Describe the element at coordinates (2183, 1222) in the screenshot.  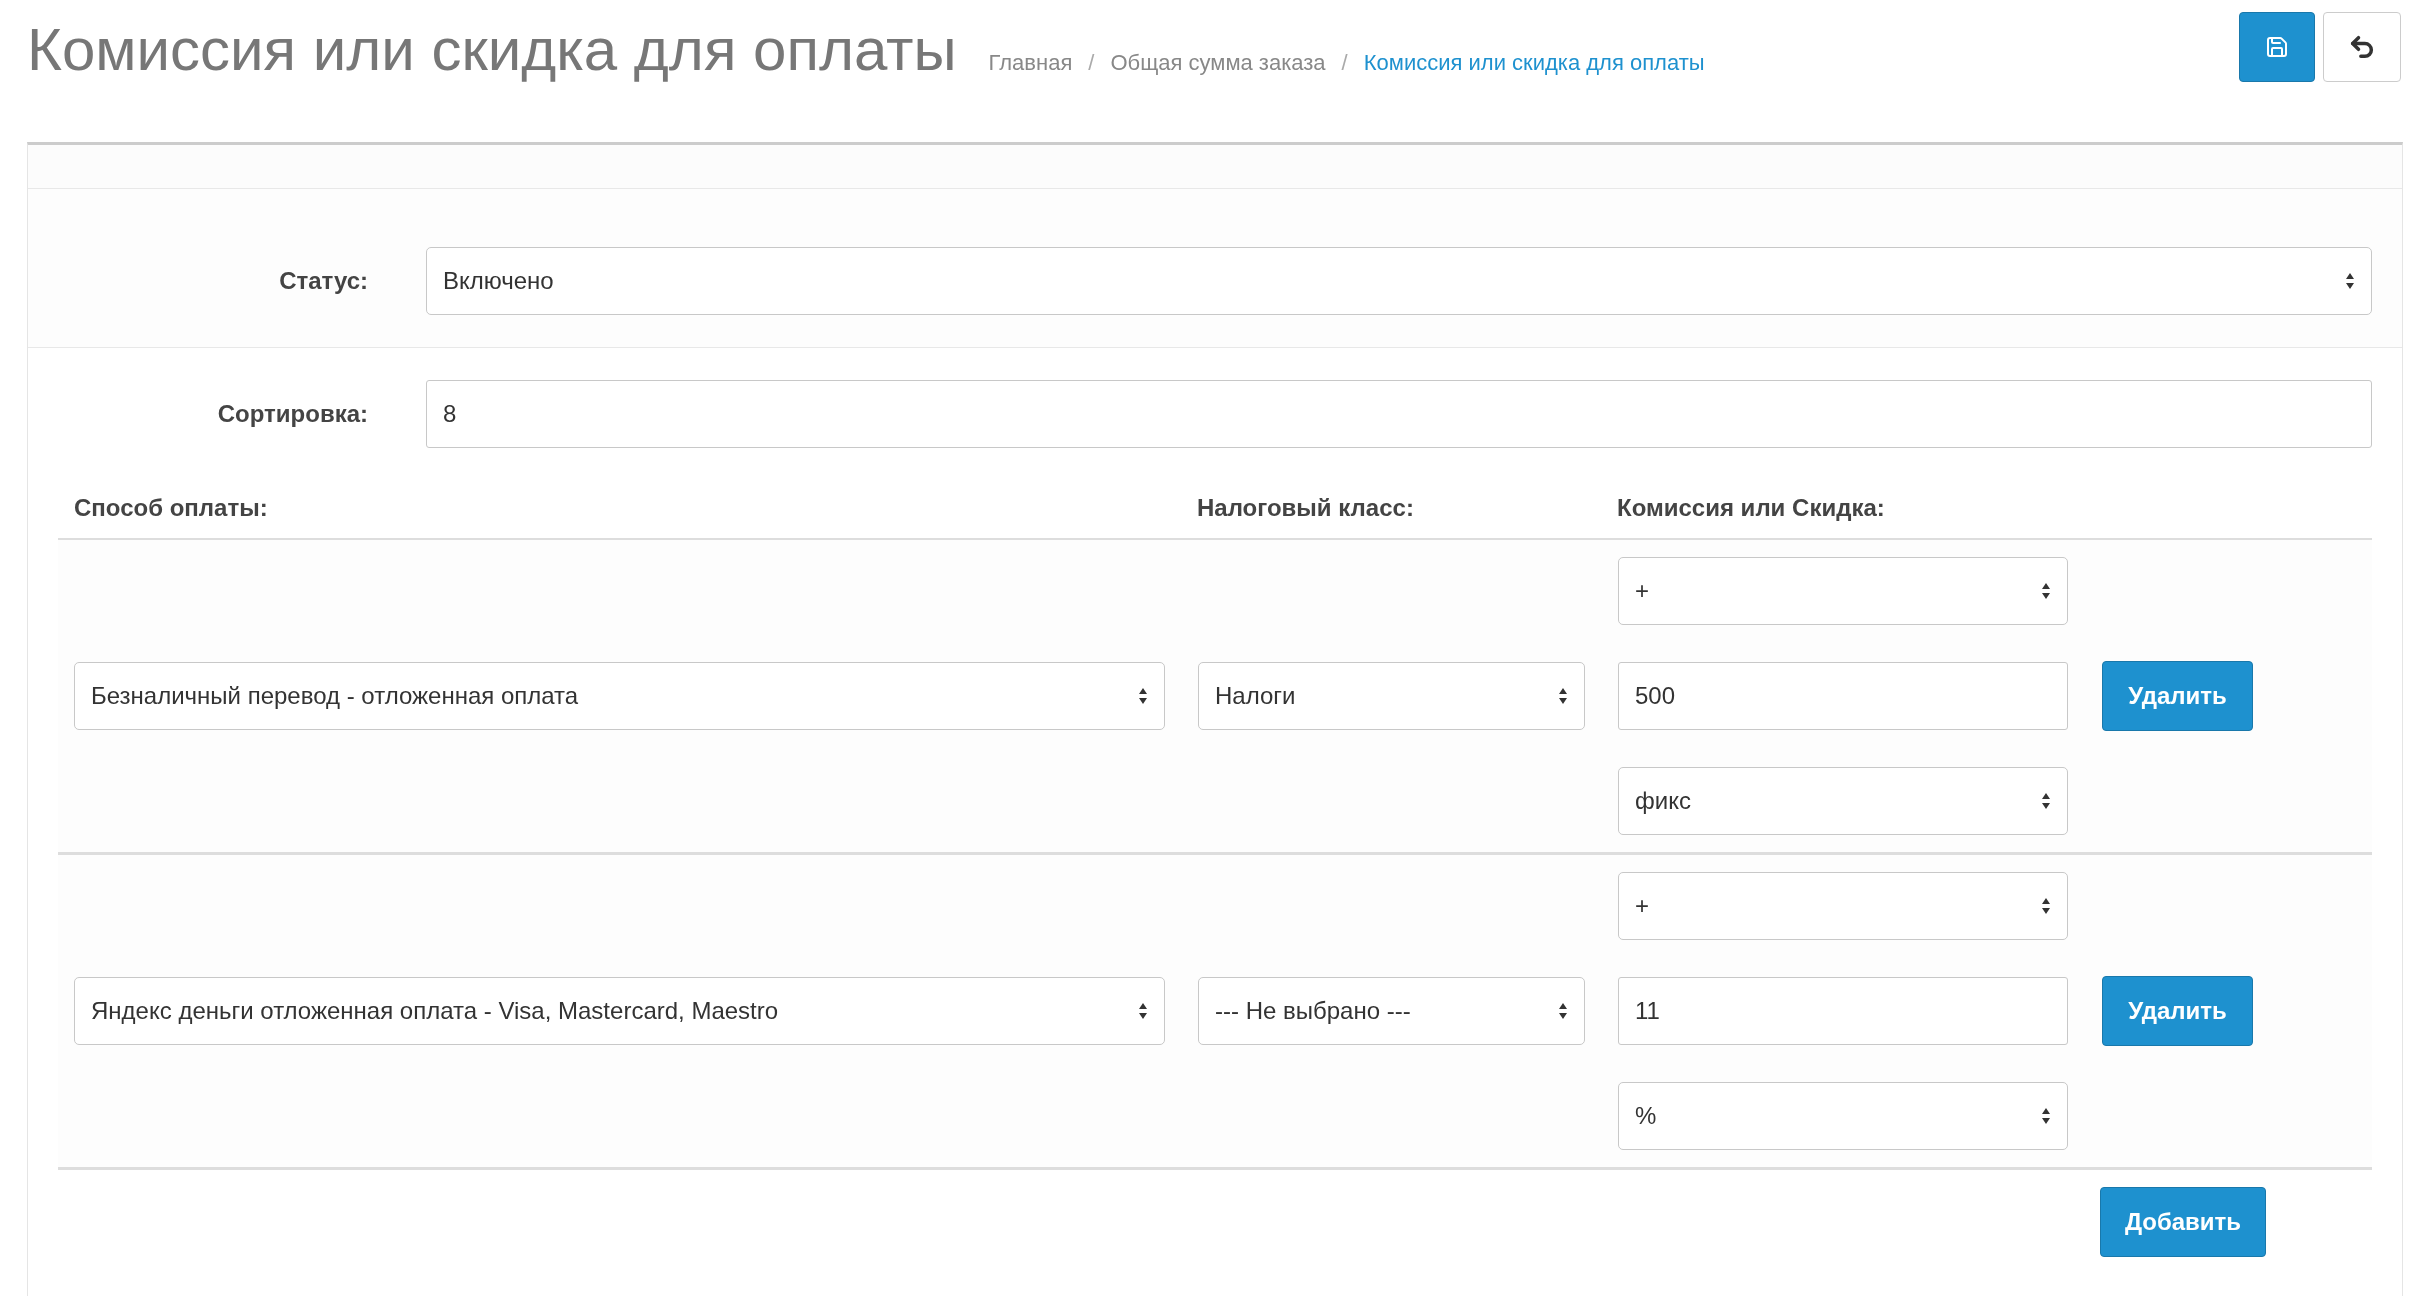
I see `add-button: Добавить` at that location.